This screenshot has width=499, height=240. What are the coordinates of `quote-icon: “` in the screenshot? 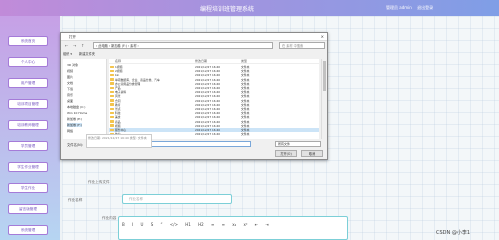 It's located at (162, 224).